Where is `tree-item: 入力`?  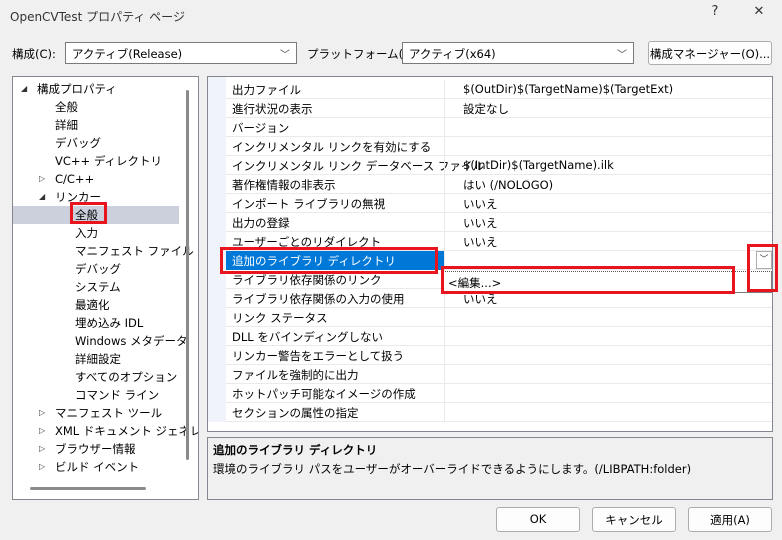
tree-item: 入力 is located at coordinates (96, 233).